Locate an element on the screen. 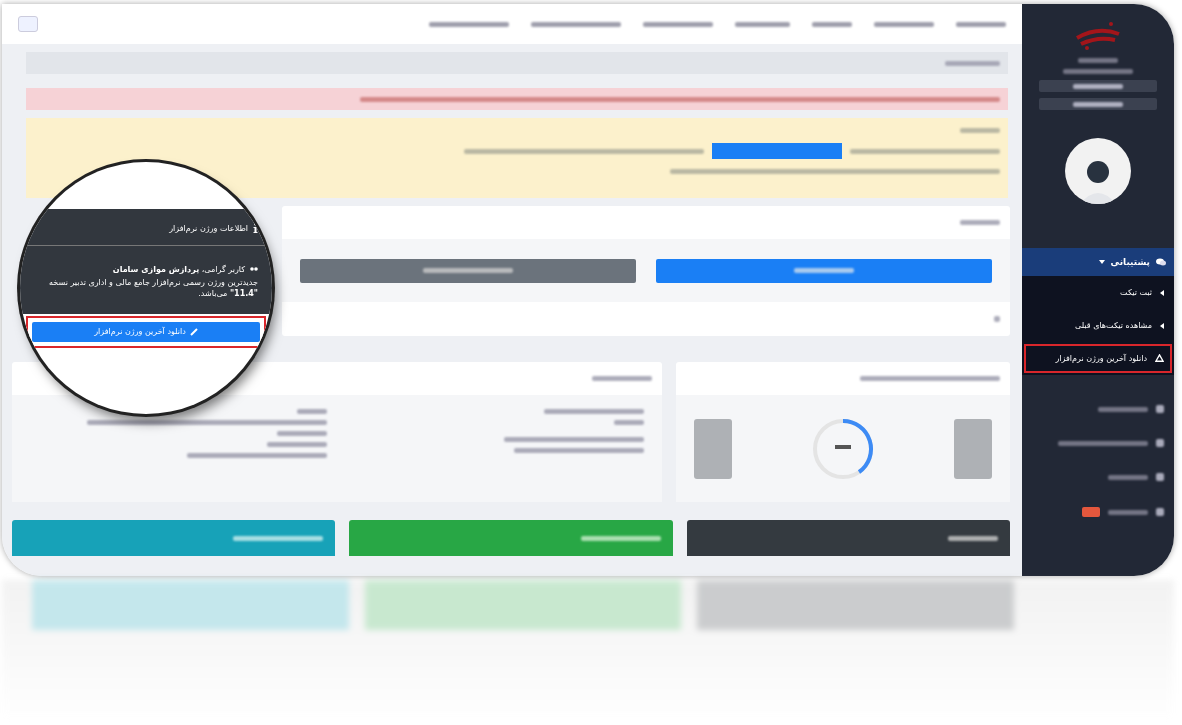 The image size is (1182, 725). alert-link is located at coordinates (777, 151).